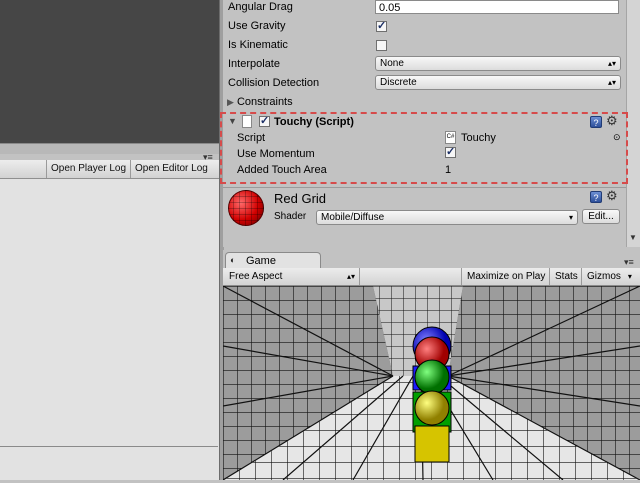 This screenshot has width=640, height=483. Describe the element at coordinates (314, 122) in the screenshot. I see `component-title: Touchy (Script)` at that location.